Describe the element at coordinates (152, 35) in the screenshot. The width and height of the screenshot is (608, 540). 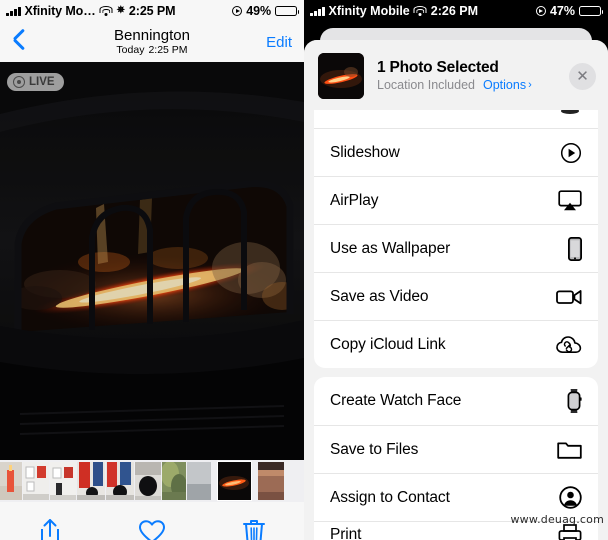
I see `page-title: Bennington` at that location.